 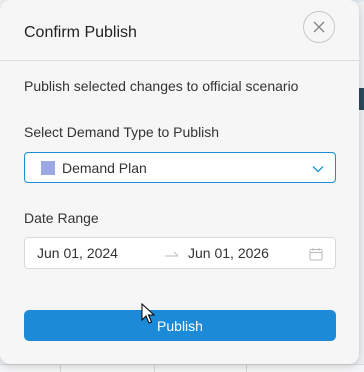 I want to click on demand-type-select: Demand Plan, so click(x=180, y=167).